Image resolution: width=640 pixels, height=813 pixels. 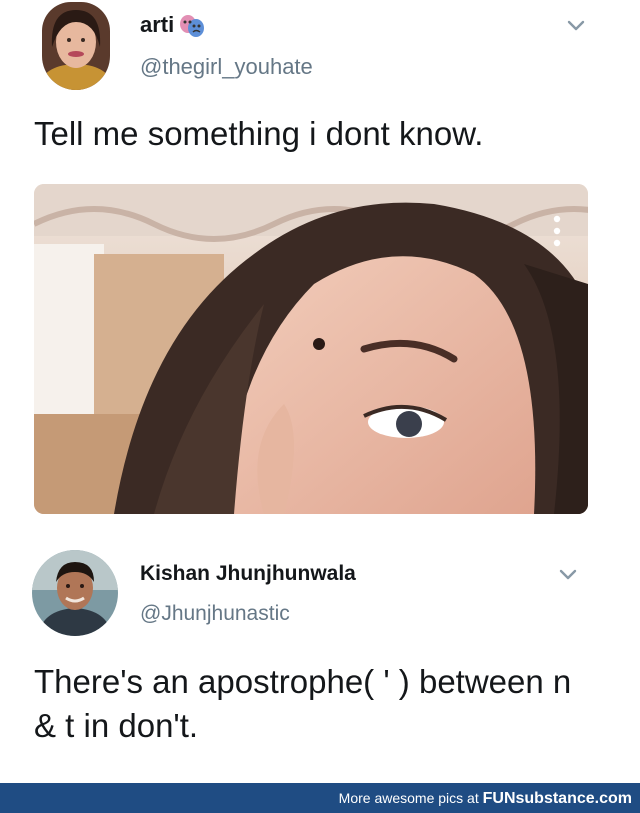 What do you see at coordinates (557, 798) in the screenshot?
I see `watermark-brand: FUNsubstance.com` at bounding box center [557, 798].